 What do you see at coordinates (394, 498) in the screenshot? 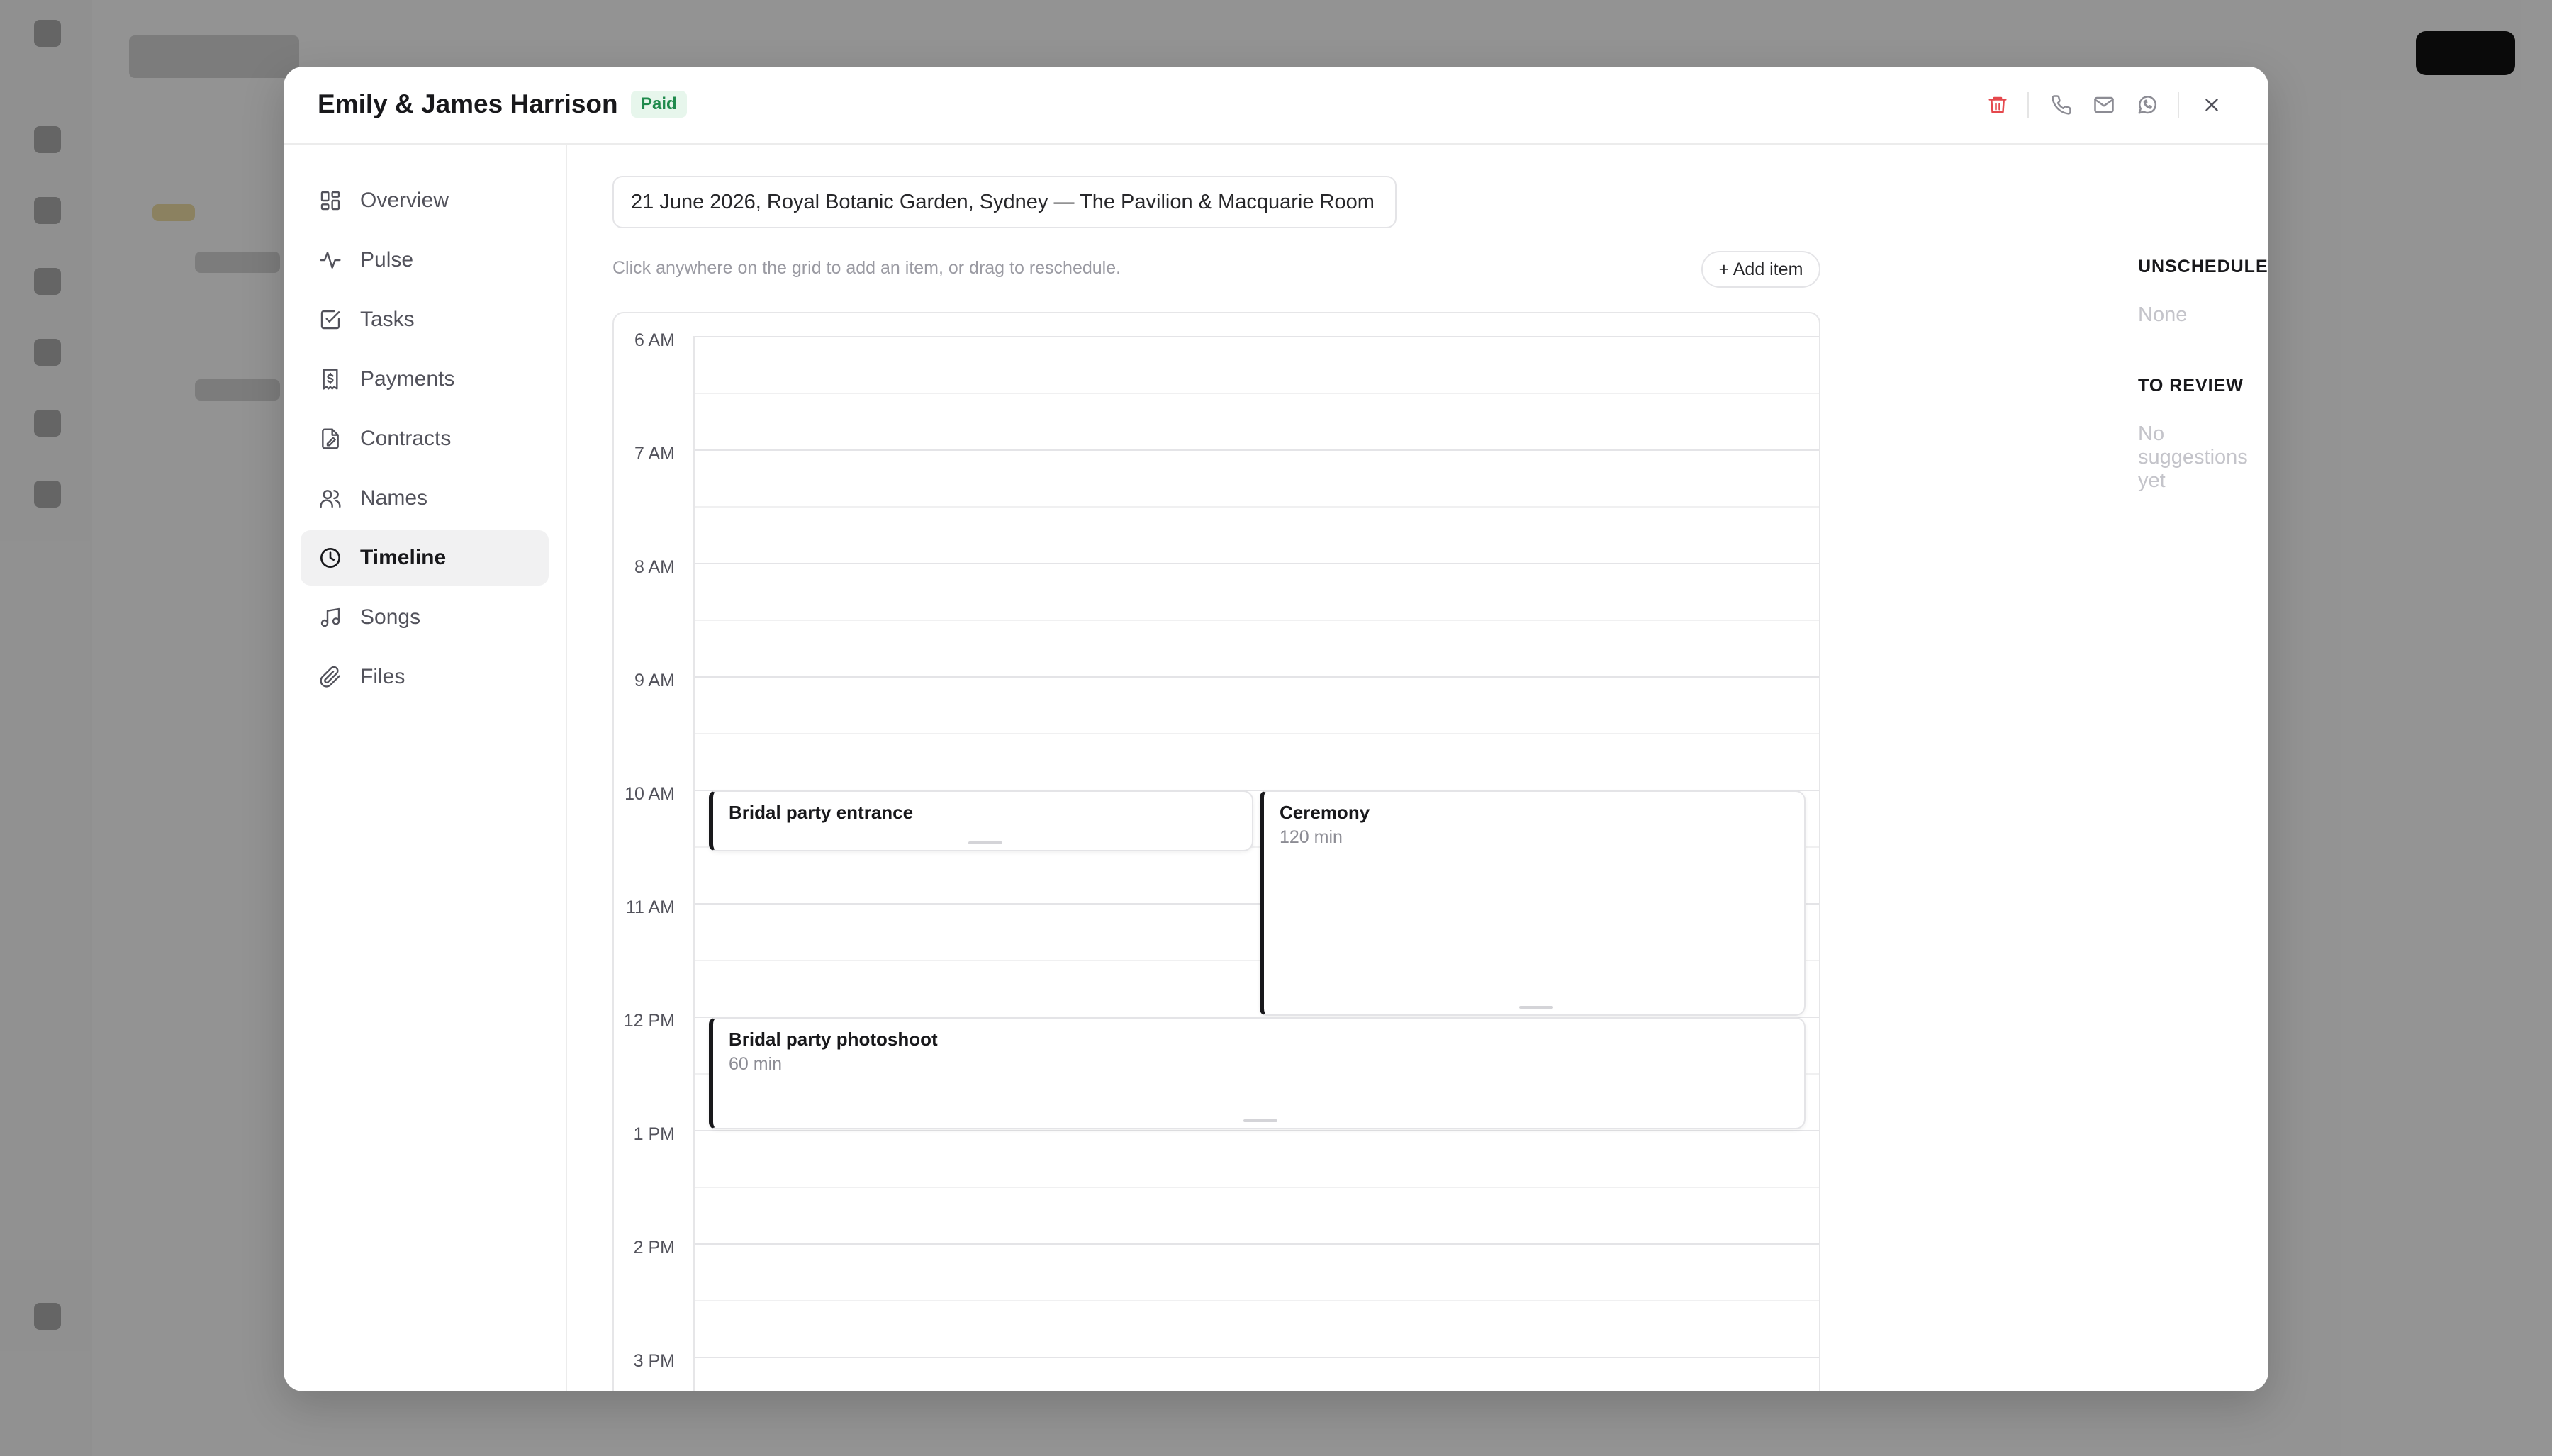
I see `sidebar-item-label: Names` at bounding box center [394, 498].